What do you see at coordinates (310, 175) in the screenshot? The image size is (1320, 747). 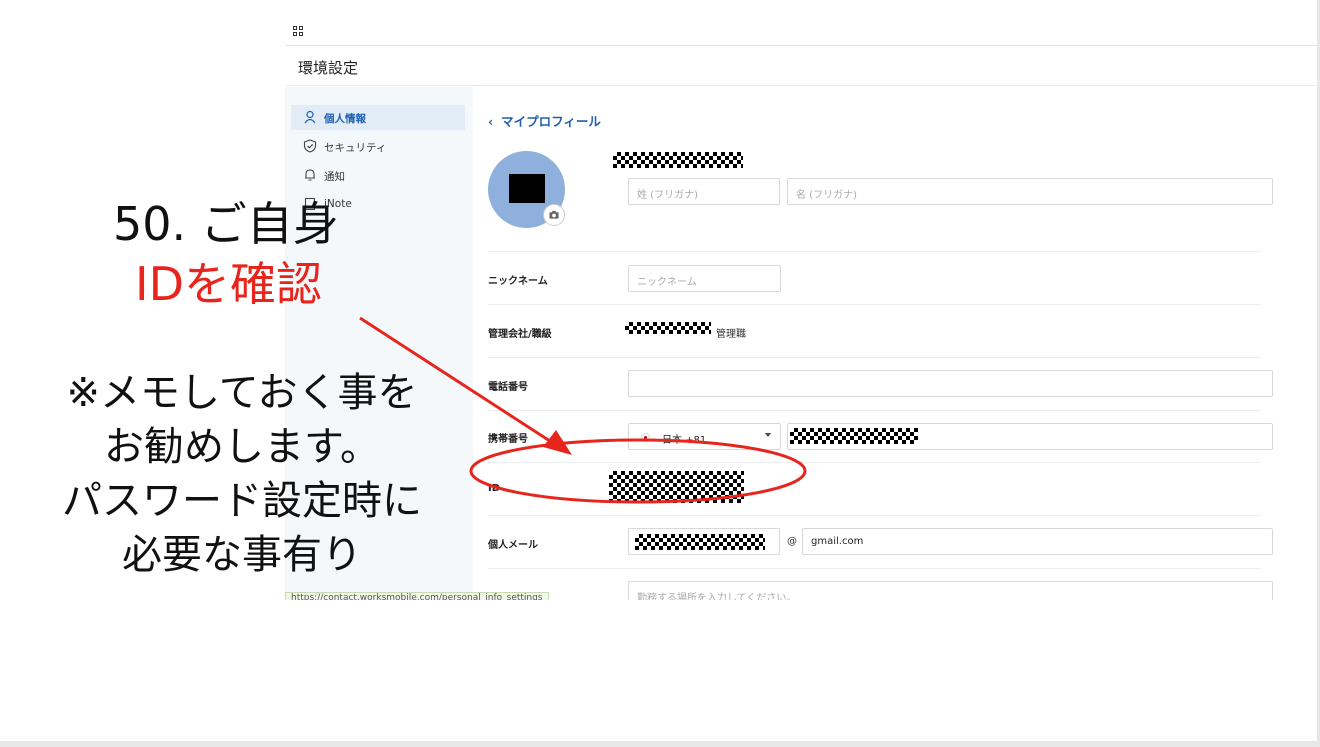 I see `bell-icon` at bounding box center [310, 175].